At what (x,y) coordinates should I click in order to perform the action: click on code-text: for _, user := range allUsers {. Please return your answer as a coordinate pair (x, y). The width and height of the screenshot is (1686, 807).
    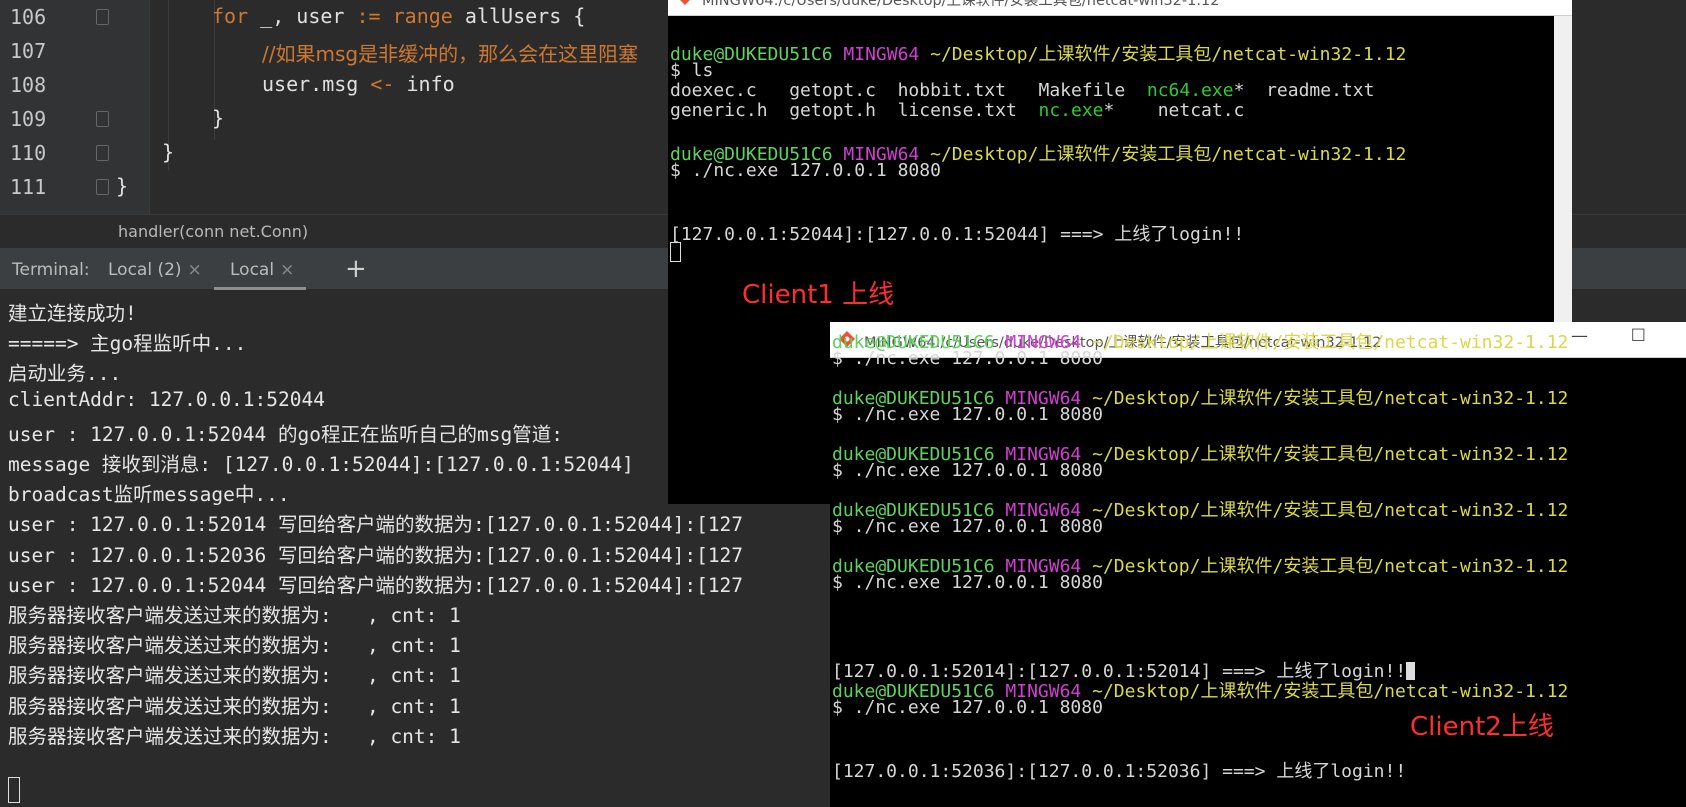
    Looking at the image, I should click on (399, 16).